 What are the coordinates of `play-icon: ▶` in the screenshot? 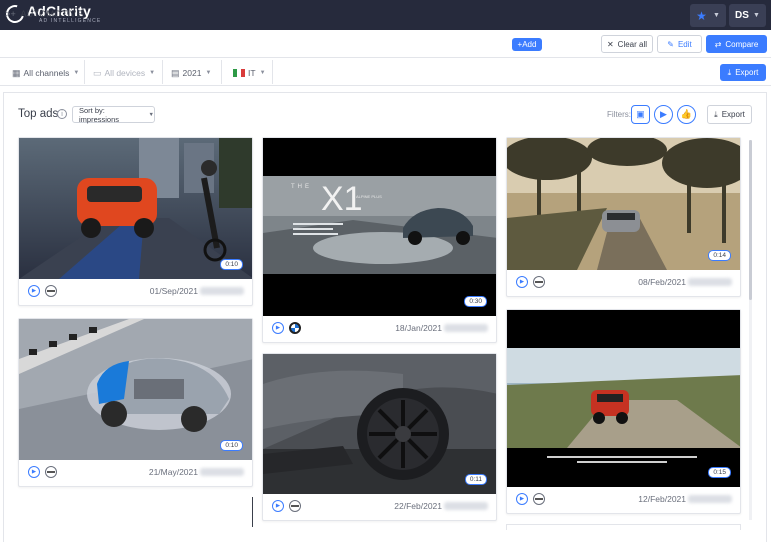 It's located at (663, 114).